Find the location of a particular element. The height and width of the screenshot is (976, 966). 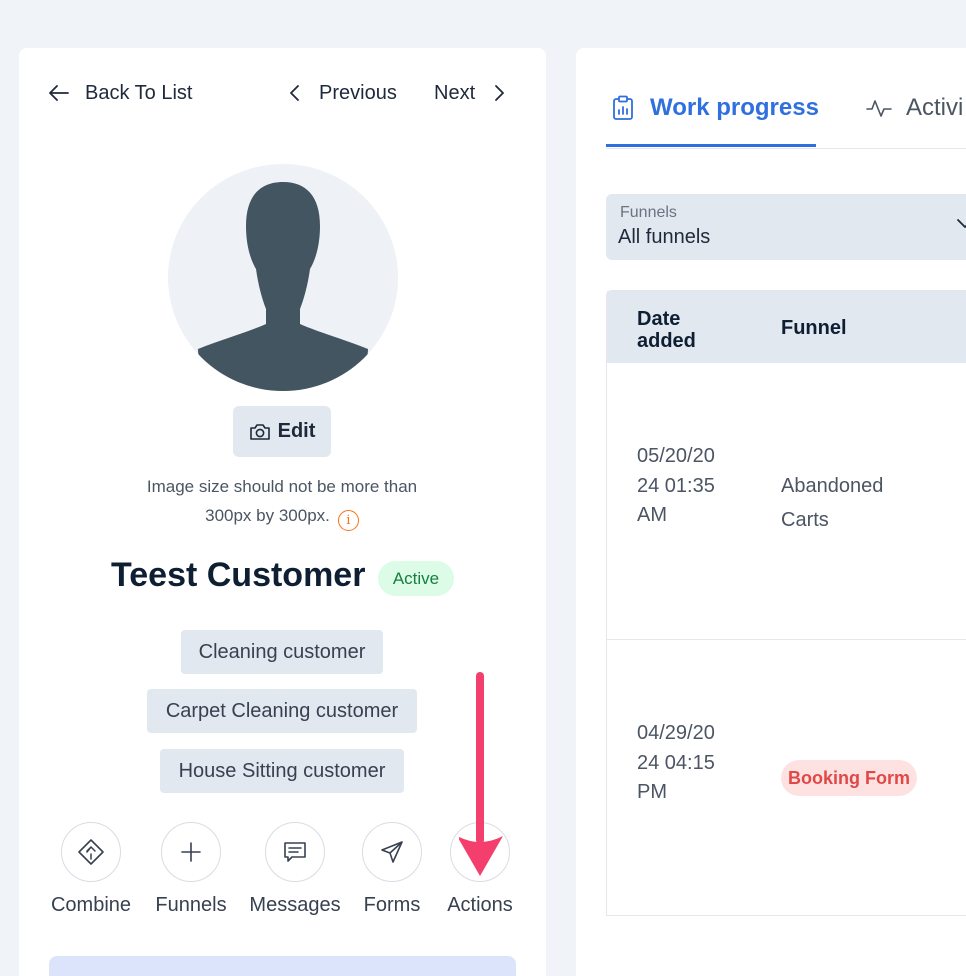

combine-button: Combine is located at coordinates (91, 869).